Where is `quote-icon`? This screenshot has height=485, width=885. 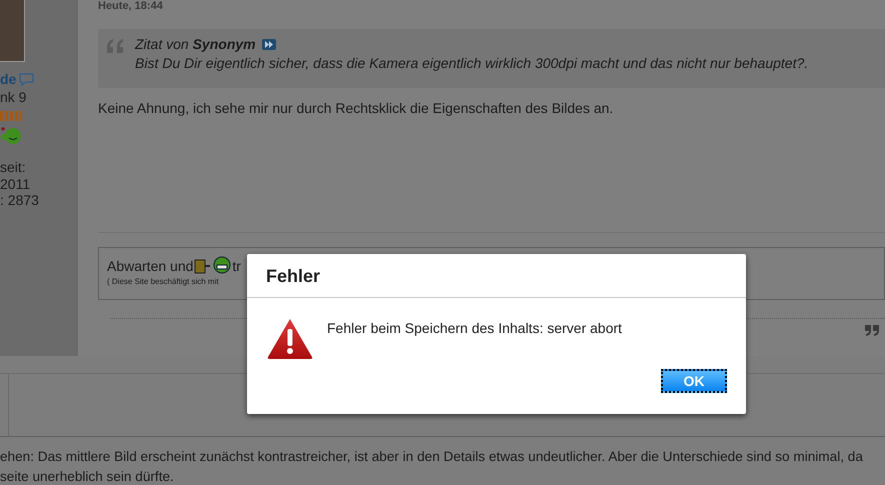 quote-icon is located at coordinates (872, 330).